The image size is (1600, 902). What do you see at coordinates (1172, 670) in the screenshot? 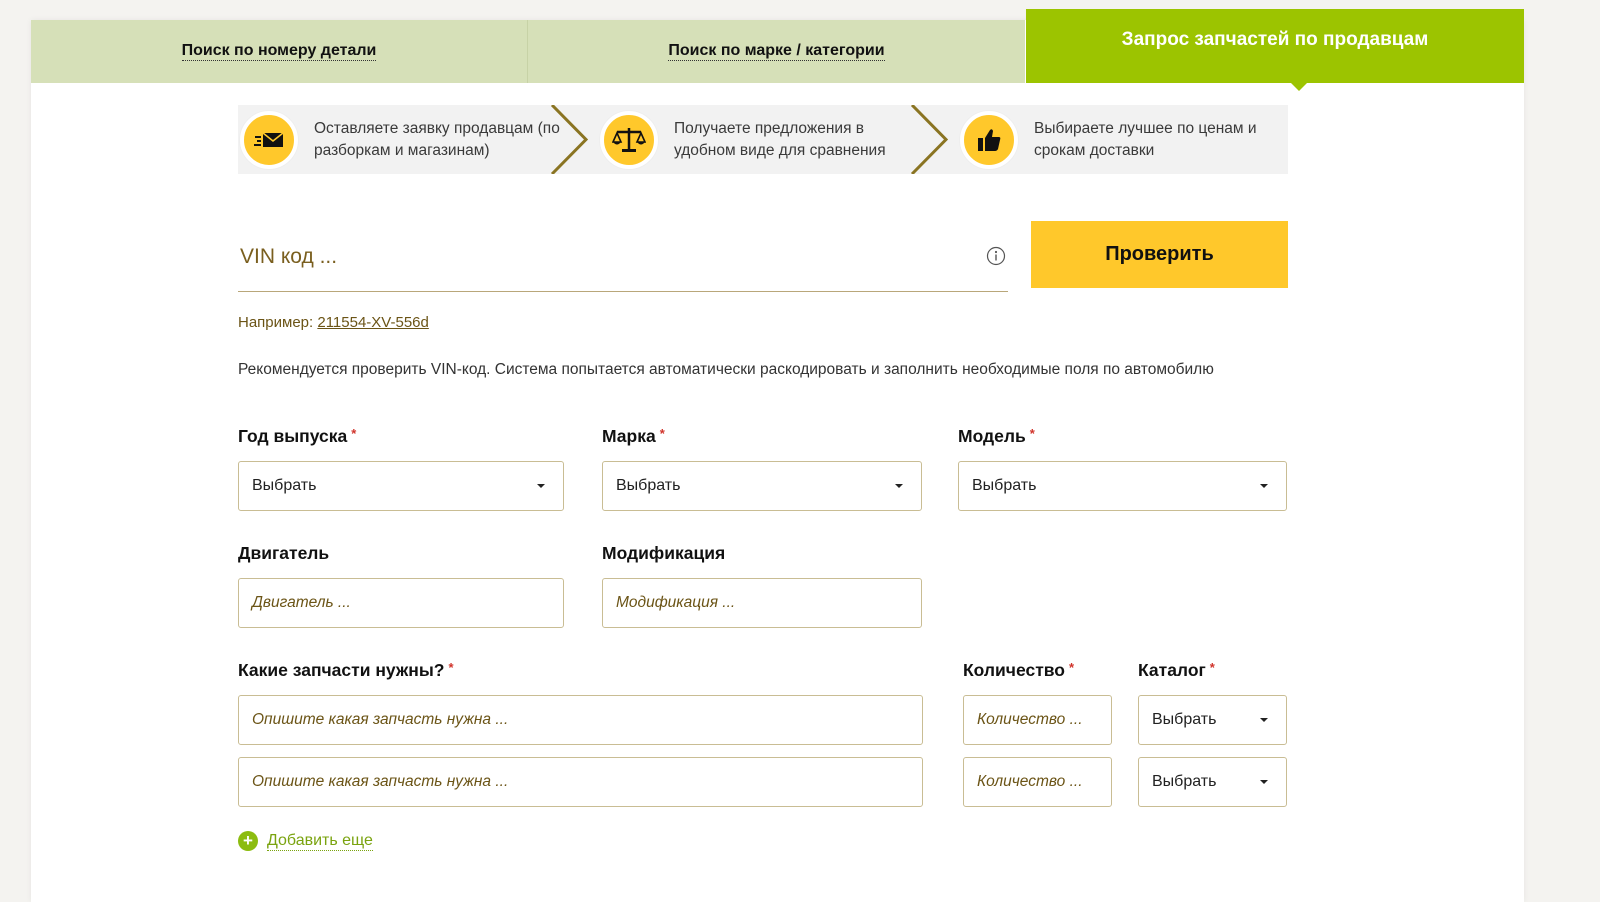
I see `catalog-label-text: Каталог` at bounding box center [1172, 670].